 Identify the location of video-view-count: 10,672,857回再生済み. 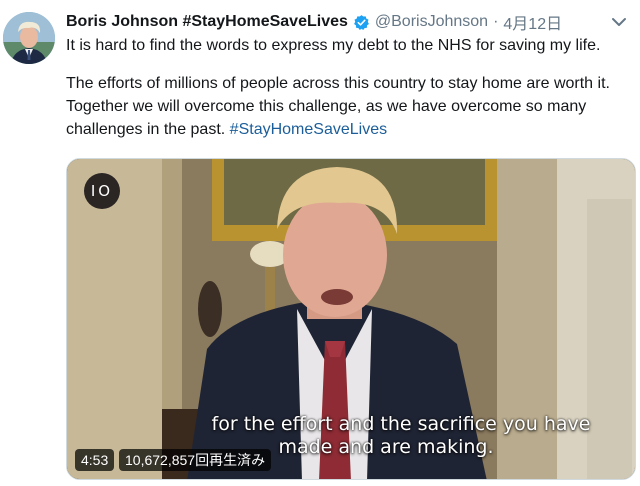
(195, 460).